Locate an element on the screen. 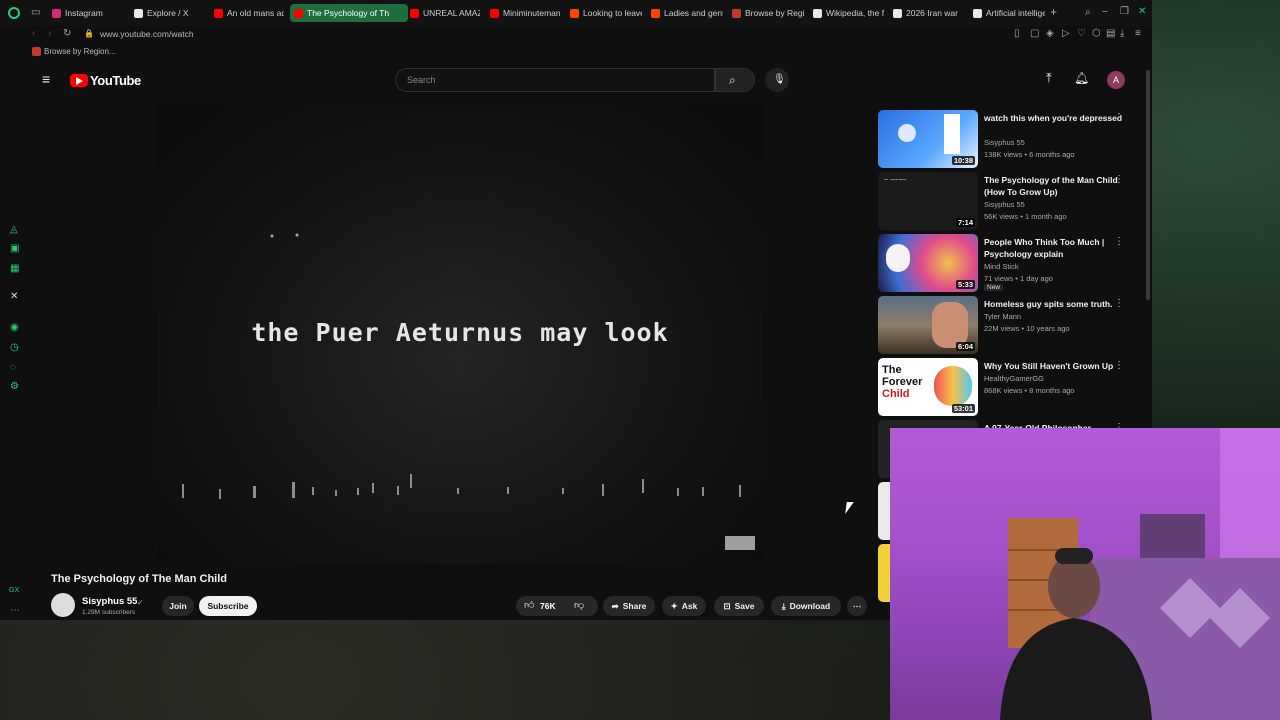 The image size is (1280, 720). dislike-icon: 👎︎ is located at coordinates (579, 606).